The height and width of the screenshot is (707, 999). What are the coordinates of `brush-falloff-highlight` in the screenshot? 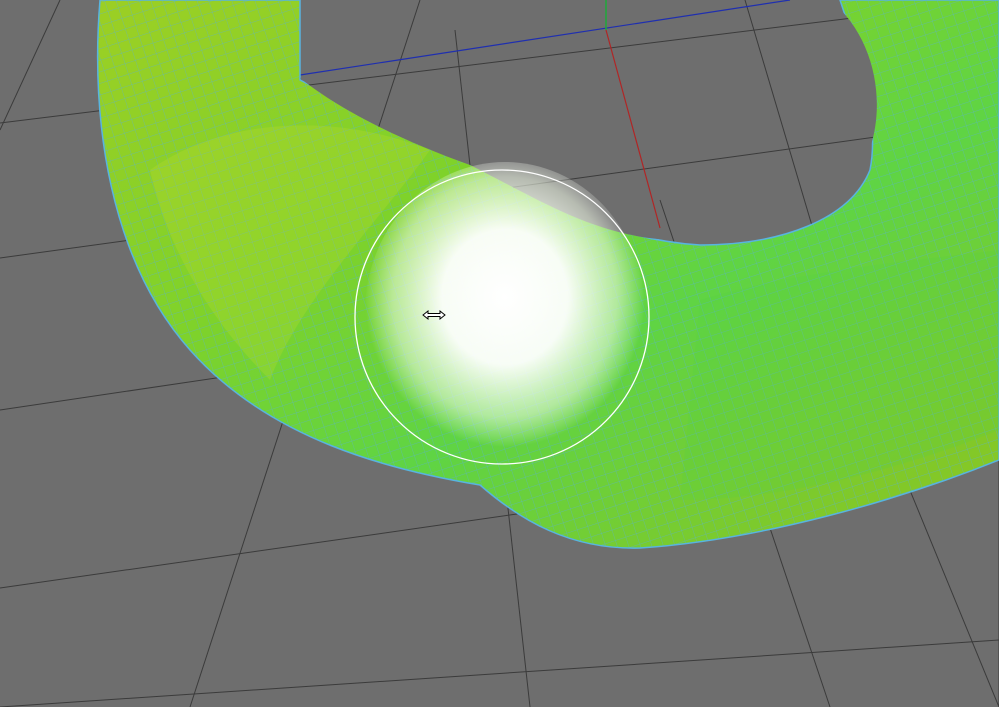 It's located at (505, 312).